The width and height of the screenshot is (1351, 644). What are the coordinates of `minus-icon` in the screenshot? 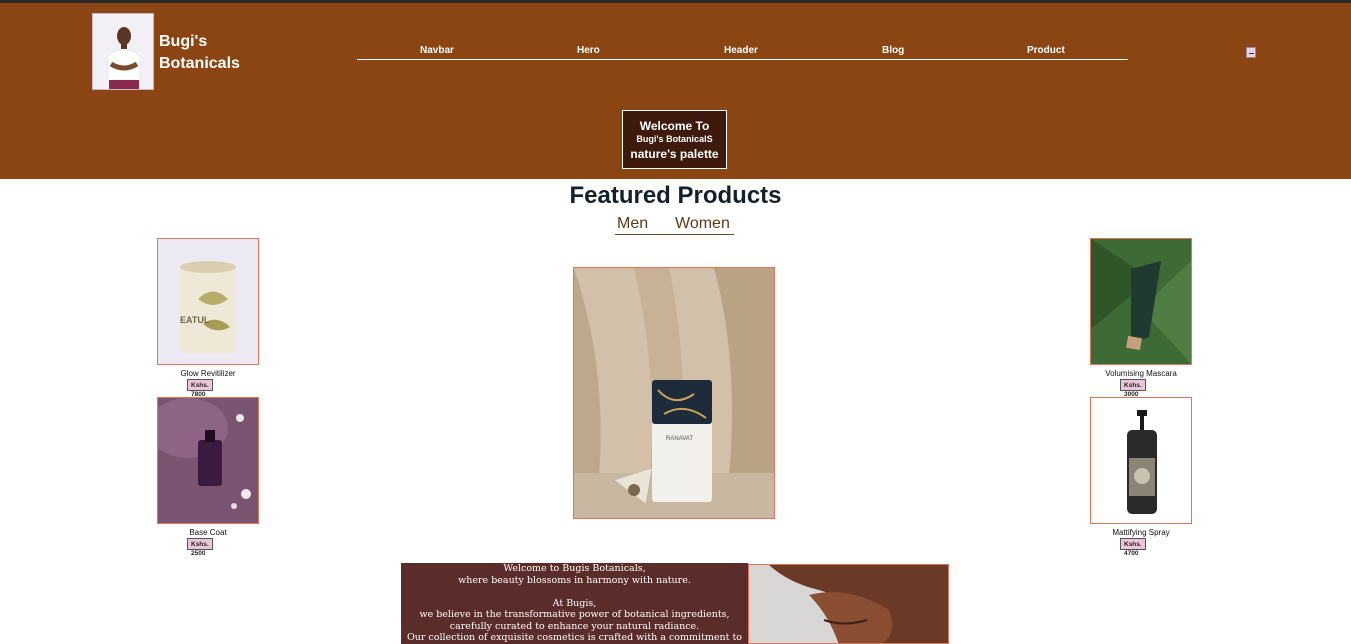 It's located at (1251, 53).